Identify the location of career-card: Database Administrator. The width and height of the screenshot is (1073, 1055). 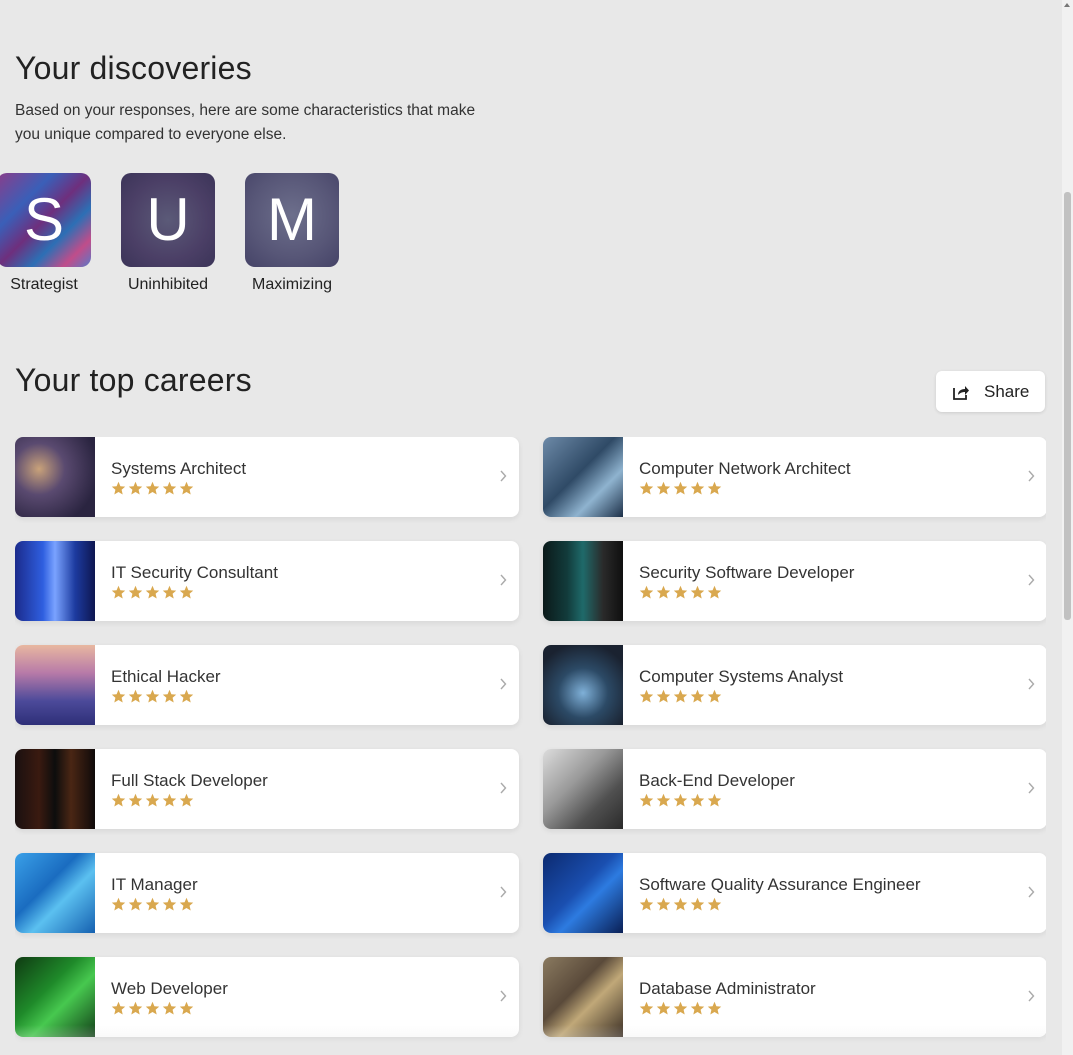
(794, 997).